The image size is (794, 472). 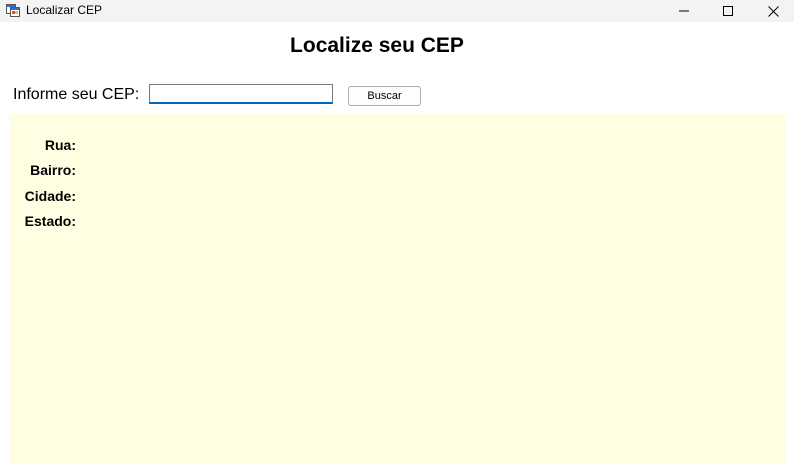 I want to click on window-title: Localizar CEP, so click(x=64, y=10).